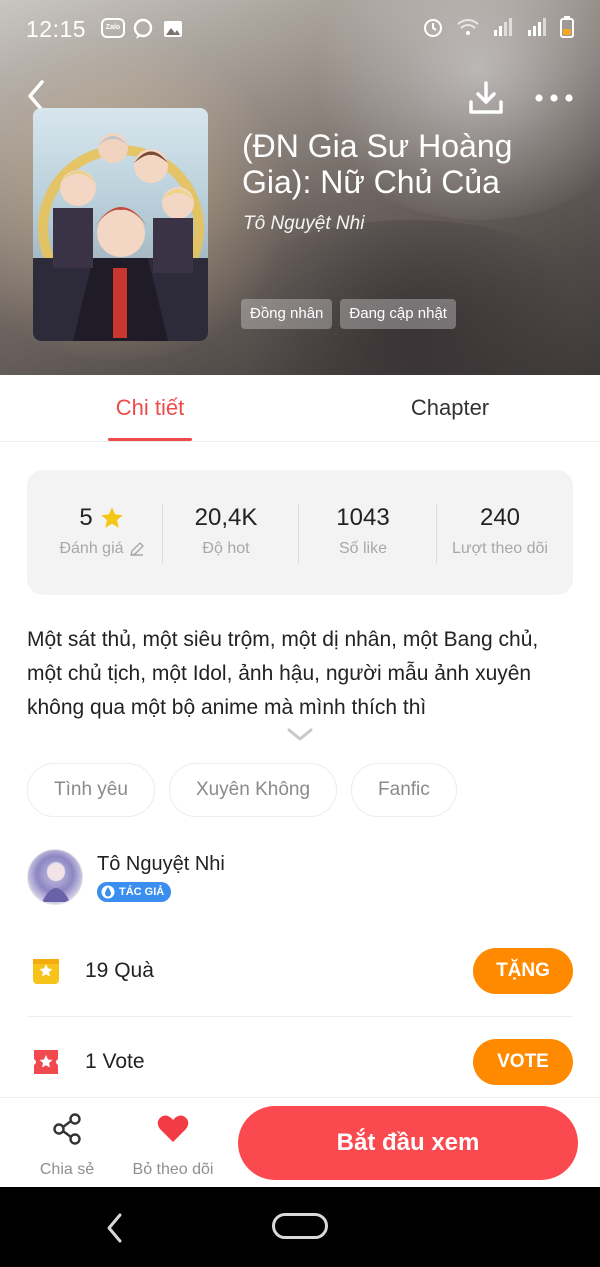 The width and height of the screenshot is (600, 1267). I want to click on divider, so click(300, 1016).